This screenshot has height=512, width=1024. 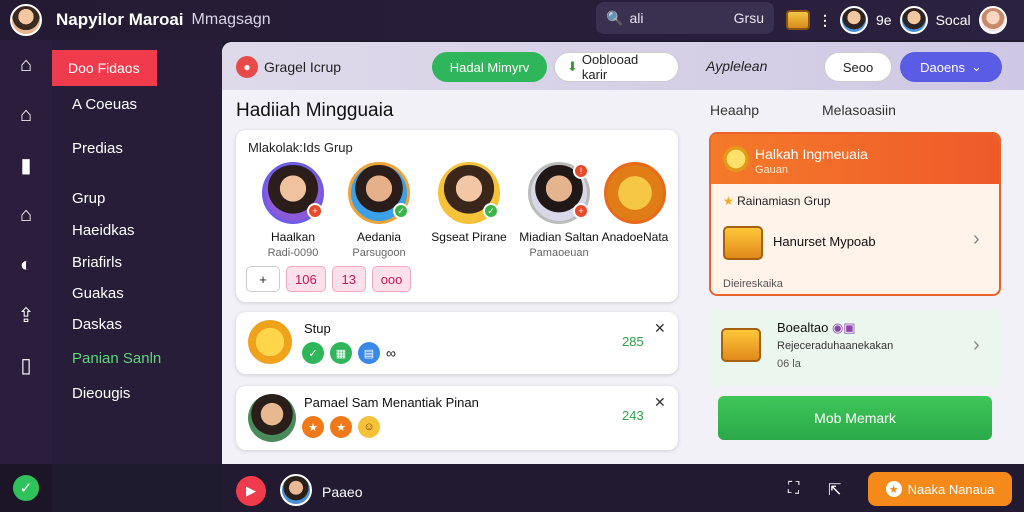 What do you see at coordinates (26, 115) in the screenshot?
I see `house-icon: ⌂` at bounding box center [26, 115].